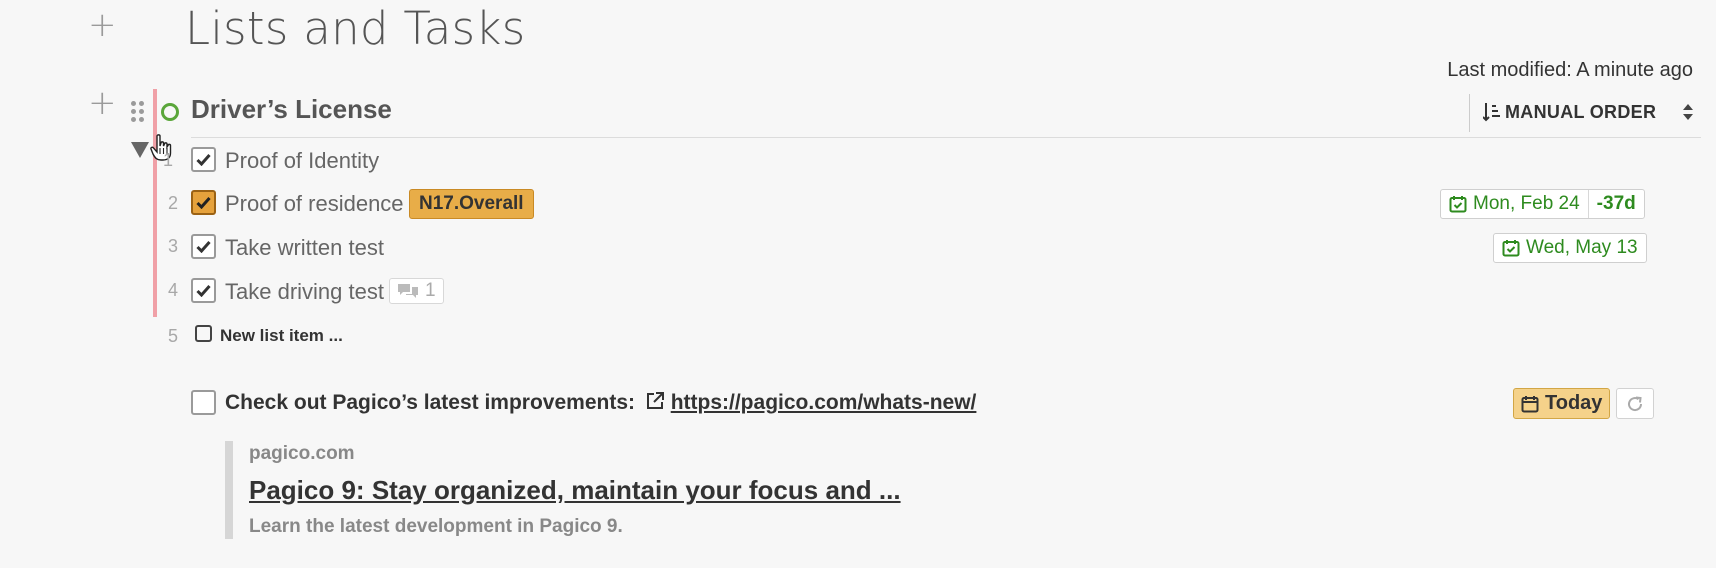 Image resolution: width=1716 pixels, height=568 pixels. I want to click on due-date-pill: Mon, Feb 24 -37d, so click(1542, 204).